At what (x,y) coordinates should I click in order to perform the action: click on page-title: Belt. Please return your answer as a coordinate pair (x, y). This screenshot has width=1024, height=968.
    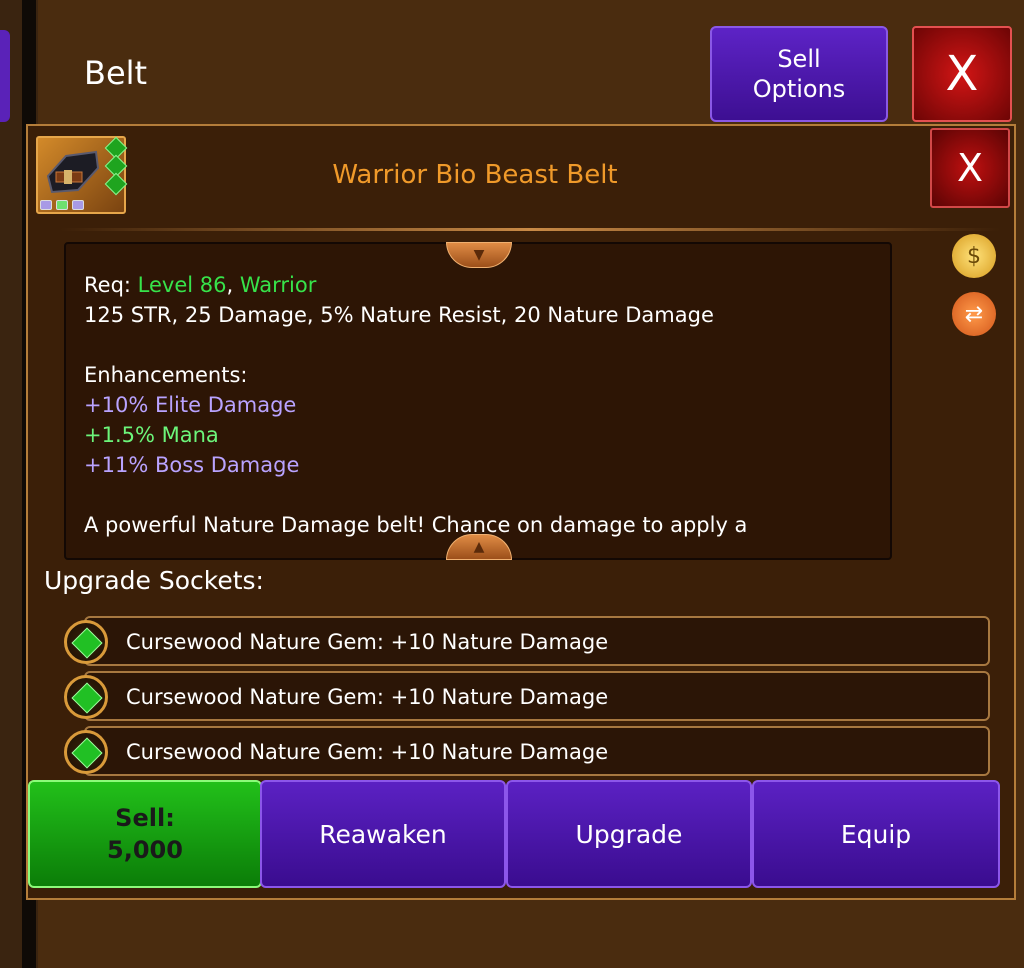
    Looking at the image, I should click on (116, 73).